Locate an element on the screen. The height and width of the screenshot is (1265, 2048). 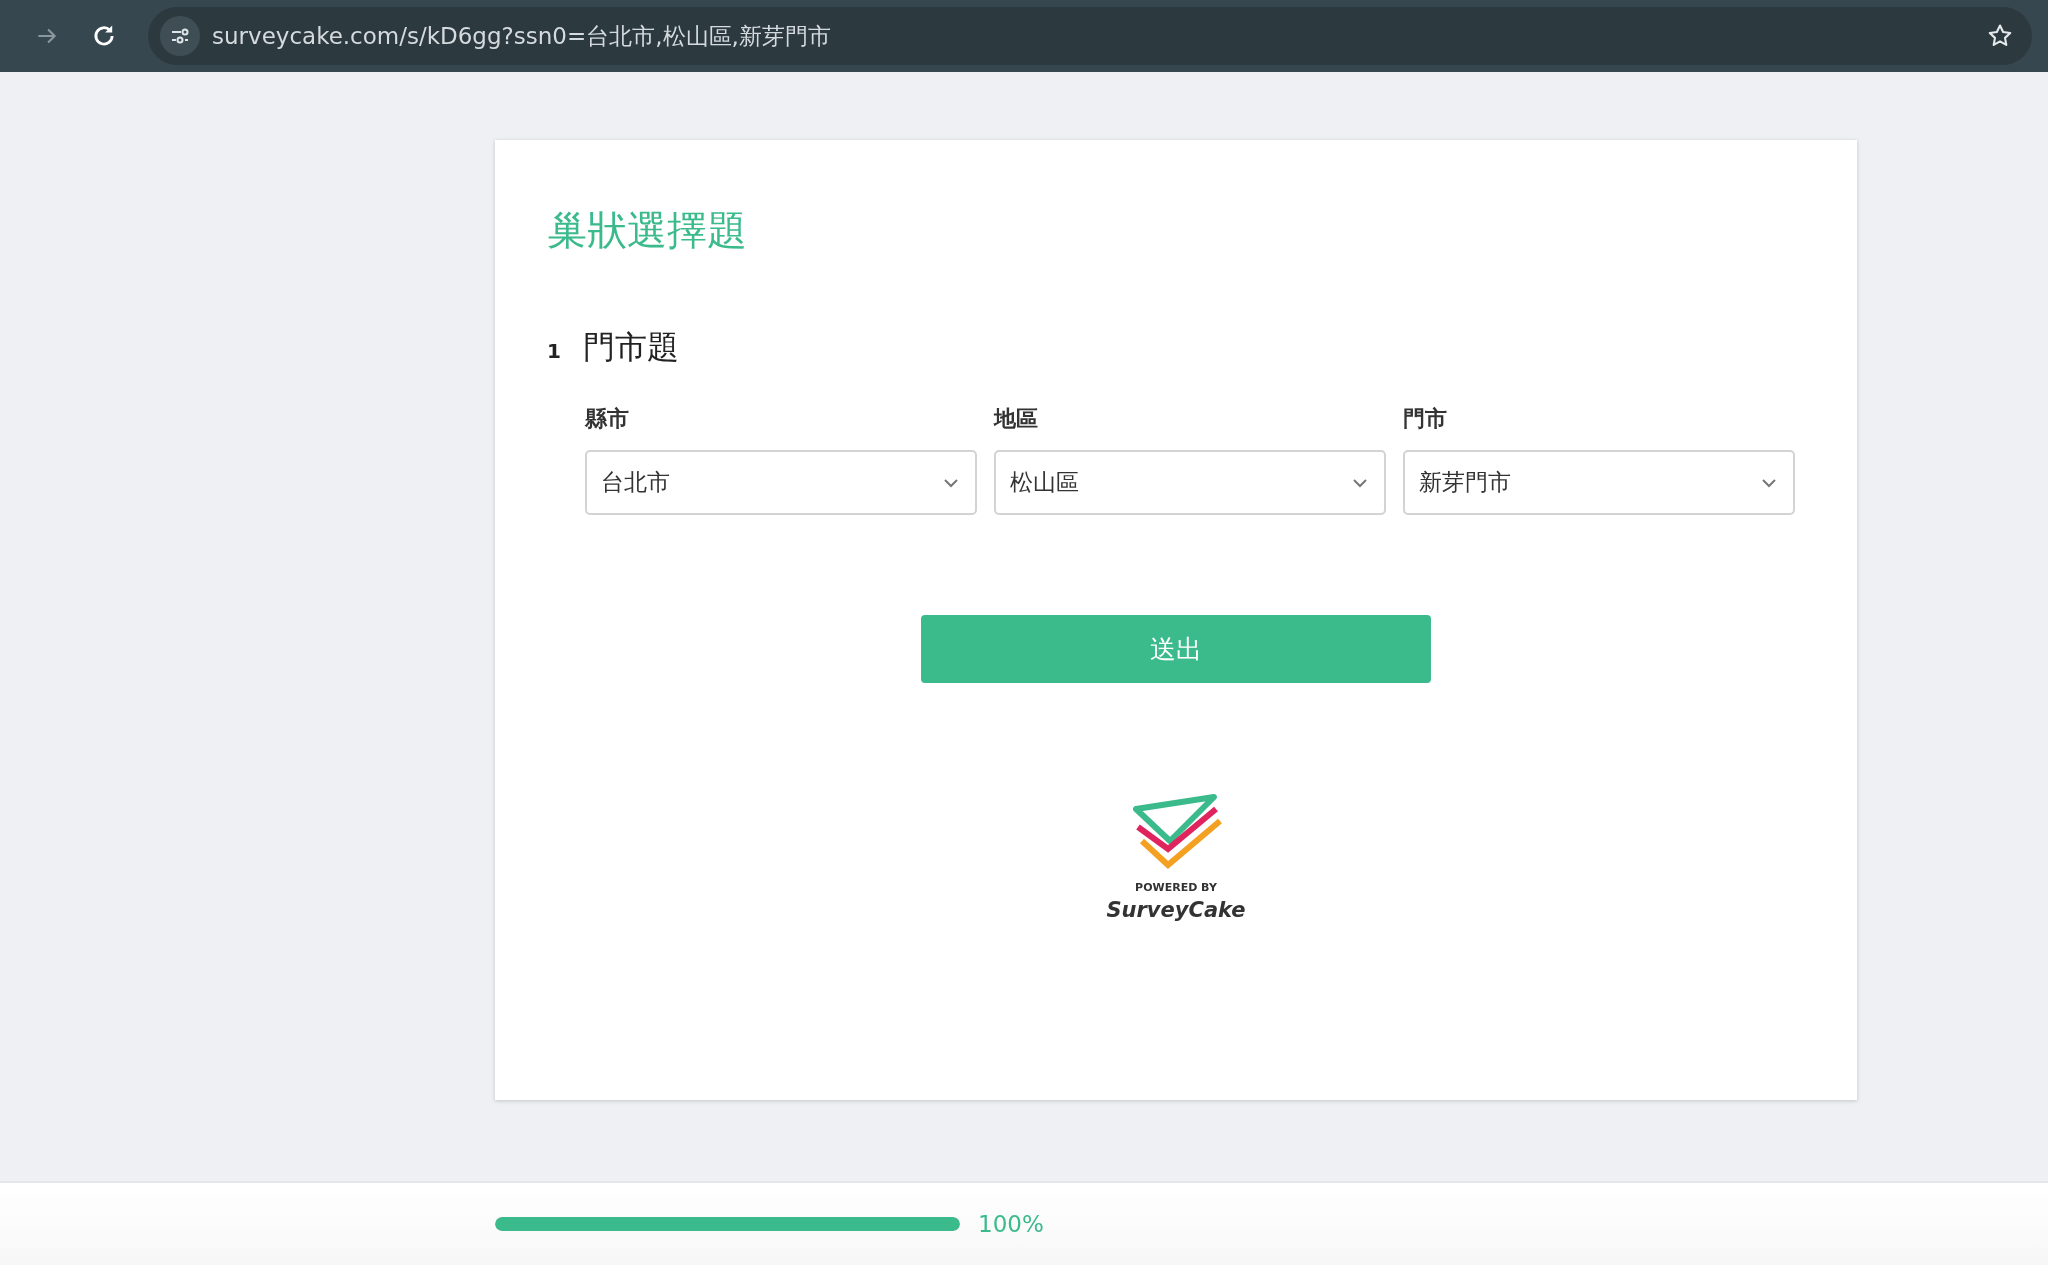
question-title: 門市題 is located at coordinates (630, 347).